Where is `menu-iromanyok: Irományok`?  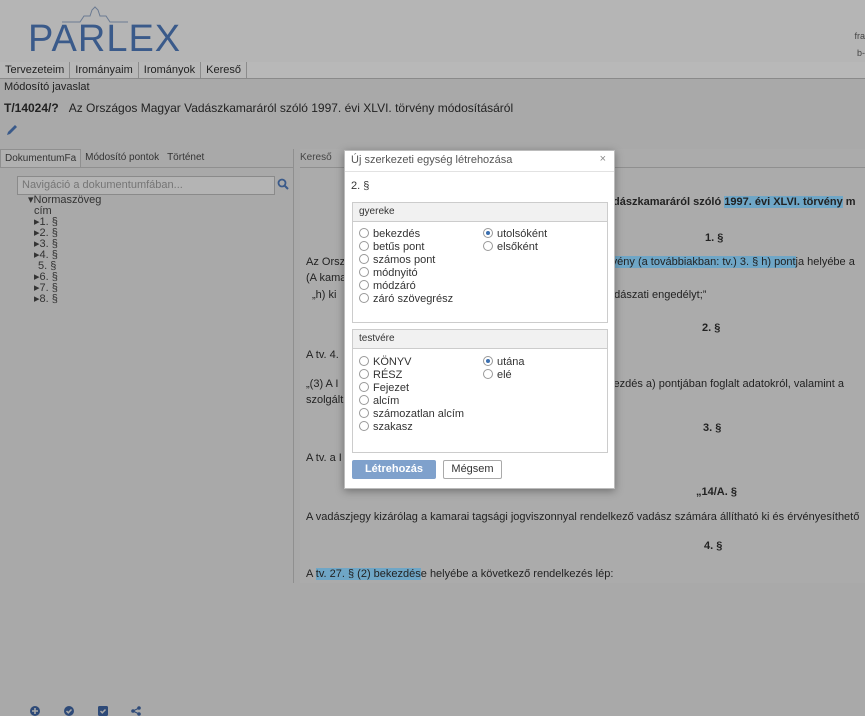
menu-iromanyok: Irományok is located at coordinates (170, 70).